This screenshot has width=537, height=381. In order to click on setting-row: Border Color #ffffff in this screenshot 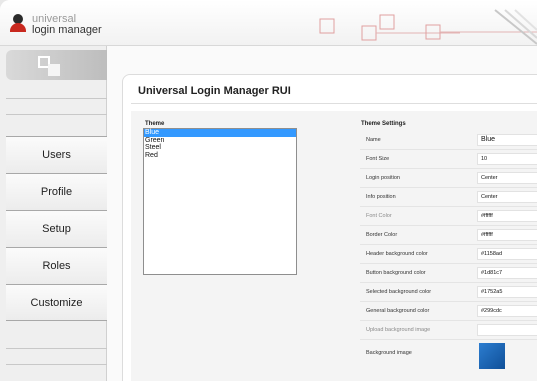, I will do `click(448, 235)`.